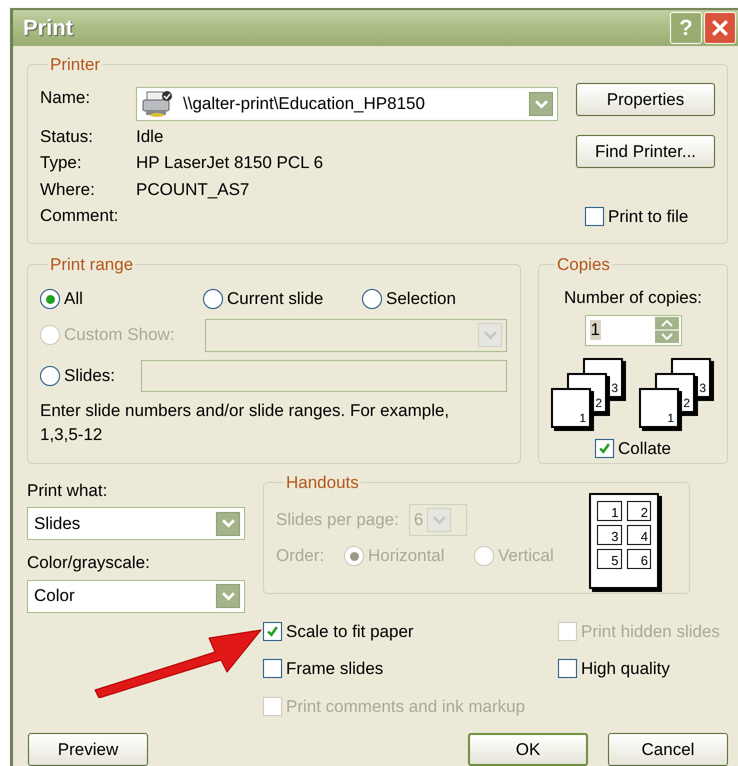 This screenshot has height=766, width=738. Describe the element at coordinates (88, 749) in the screenshot. I see `dialog-button: Preview` at that location.